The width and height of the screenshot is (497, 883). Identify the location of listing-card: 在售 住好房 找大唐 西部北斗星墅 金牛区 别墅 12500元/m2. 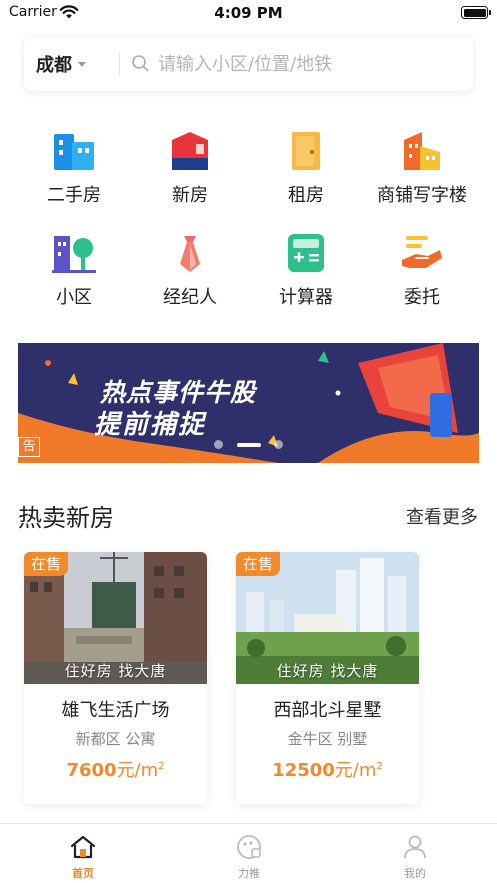
(327, 678).